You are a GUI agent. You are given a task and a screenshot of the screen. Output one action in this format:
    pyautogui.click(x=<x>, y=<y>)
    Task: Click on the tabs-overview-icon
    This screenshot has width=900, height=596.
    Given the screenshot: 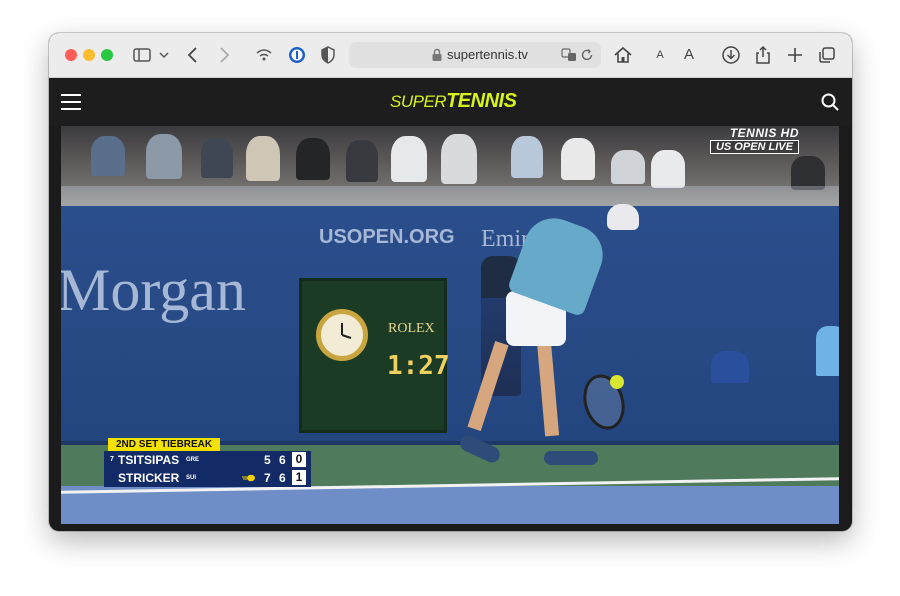 What is the action you would take?
    pyautogui.click(x=827, y=55)
    